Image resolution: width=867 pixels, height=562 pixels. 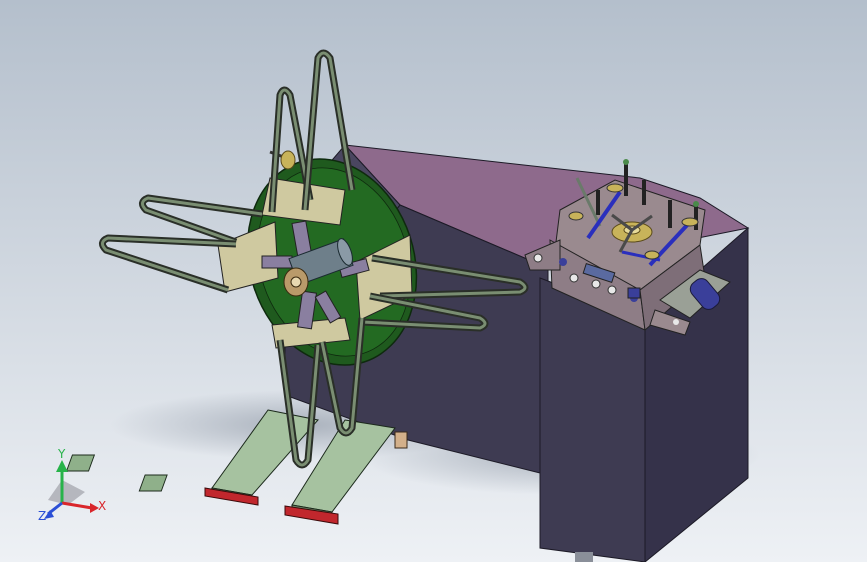 What do you see at coordinates (102, 506) in the screenshot?
I see `x-axis-label: X` at bounding box center [102, 506].